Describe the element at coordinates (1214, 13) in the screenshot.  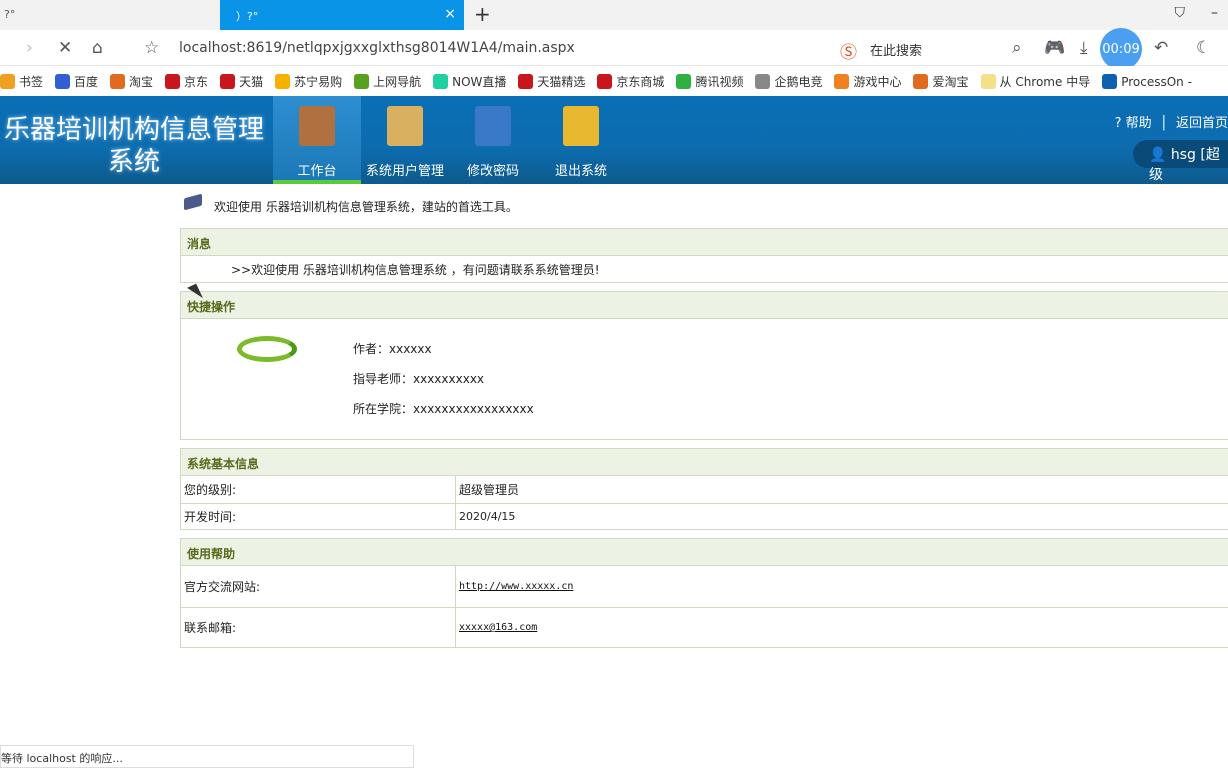
I see `minimize-button: –` at that location.